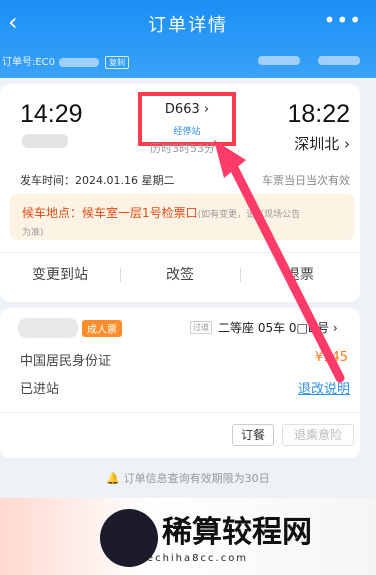 This screenshot has width=376, height=575. I want to click on arrival-station: 深圳北 ›, so click(322, 143).